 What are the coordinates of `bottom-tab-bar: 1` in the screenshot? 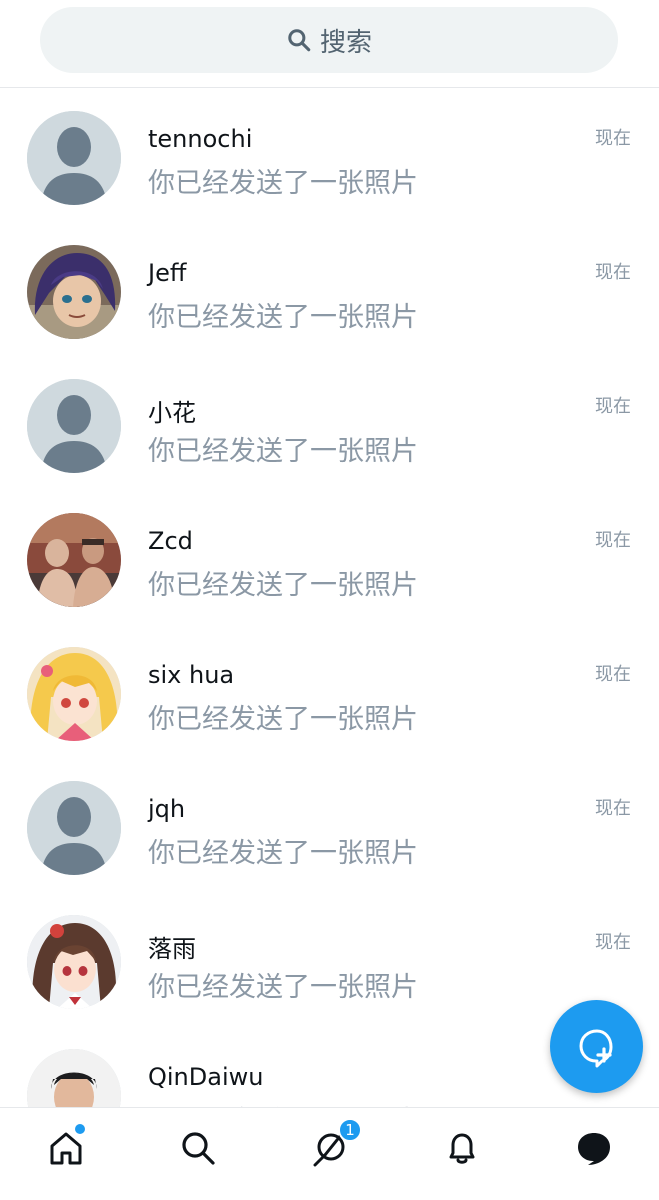 It's located at (329, 1153).